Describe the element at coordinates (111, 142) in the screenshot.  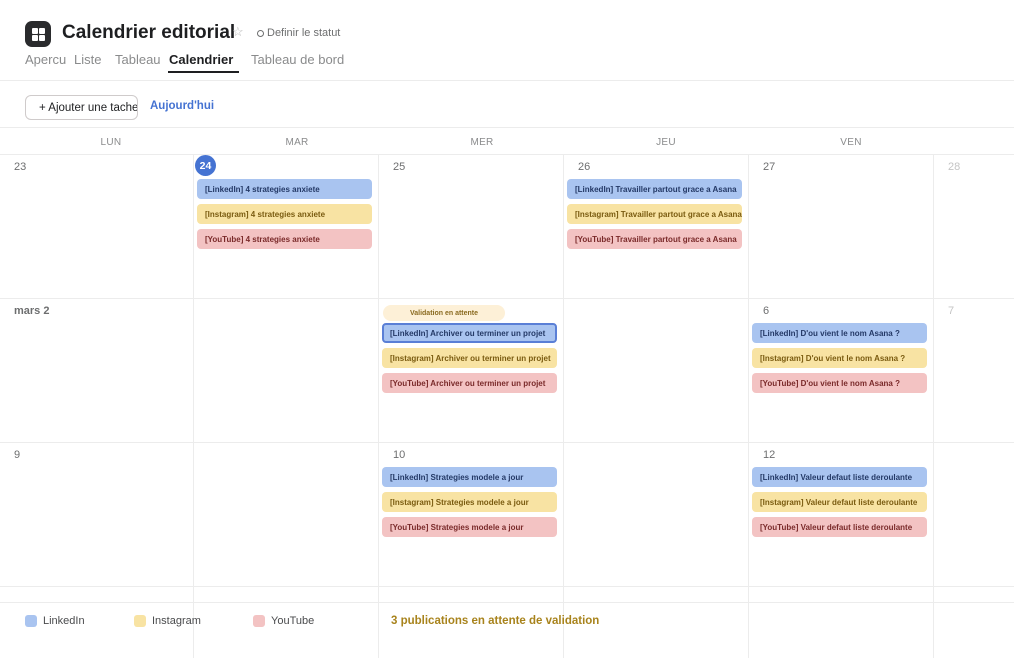
I see `weekday-mon: LUN` at that location.